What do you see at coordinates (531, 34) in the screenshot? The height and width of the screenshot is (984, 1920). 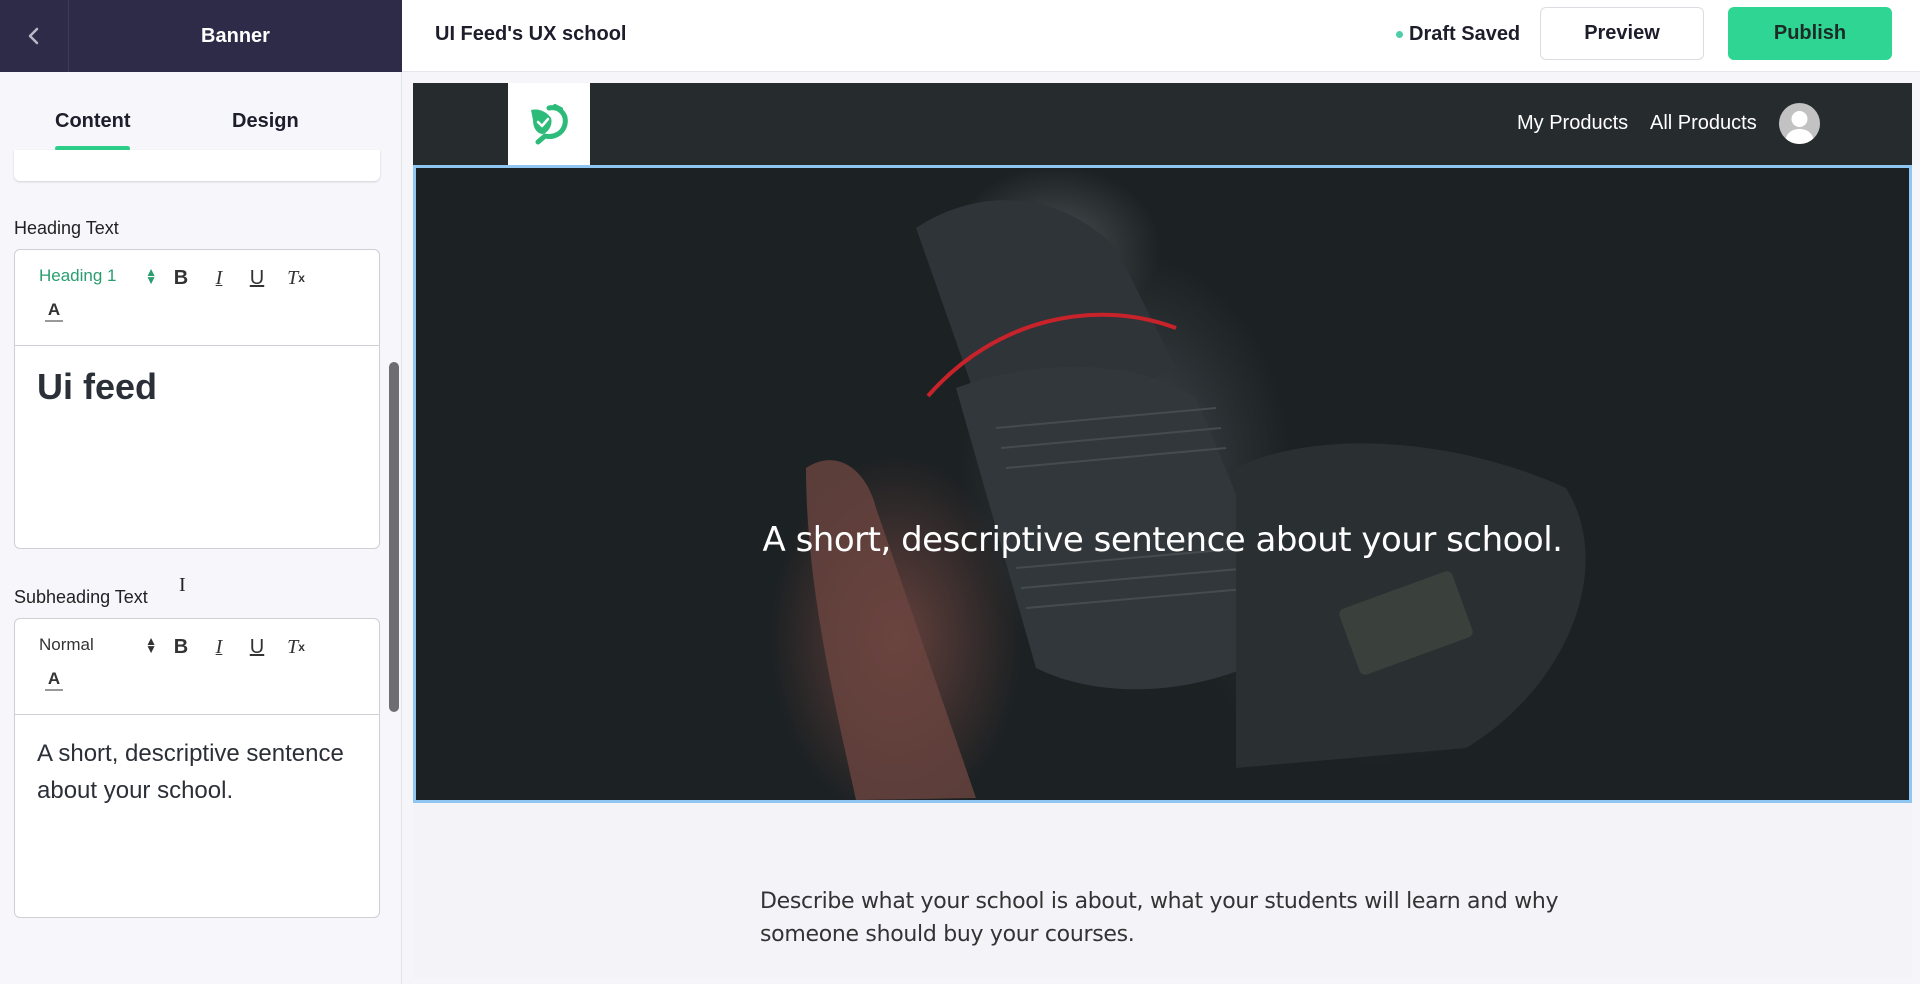 I see `school-name: UI Feed's UX school` at bounding box center [531, 34].